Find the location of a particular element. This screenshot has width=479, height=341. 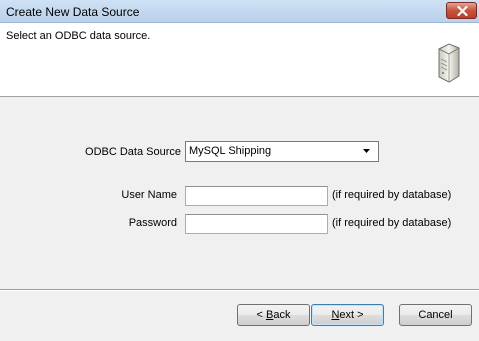

cancel-button: Cancel is located at coordinates (435, 315).